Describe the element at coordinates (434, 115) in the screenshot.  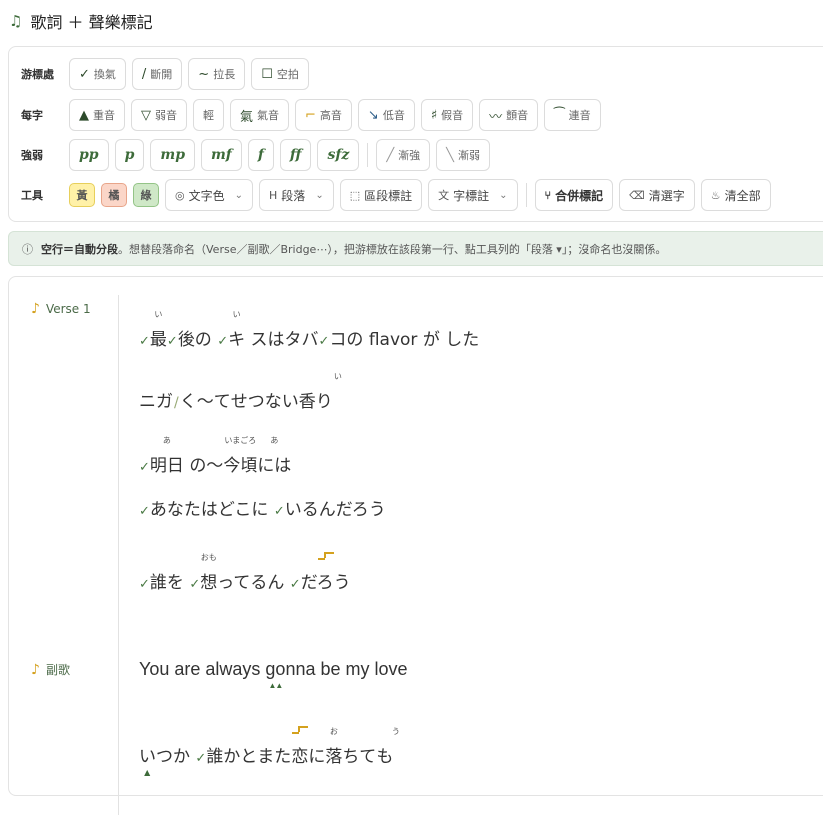
I see `falsetto-icon: ♯` at that location.